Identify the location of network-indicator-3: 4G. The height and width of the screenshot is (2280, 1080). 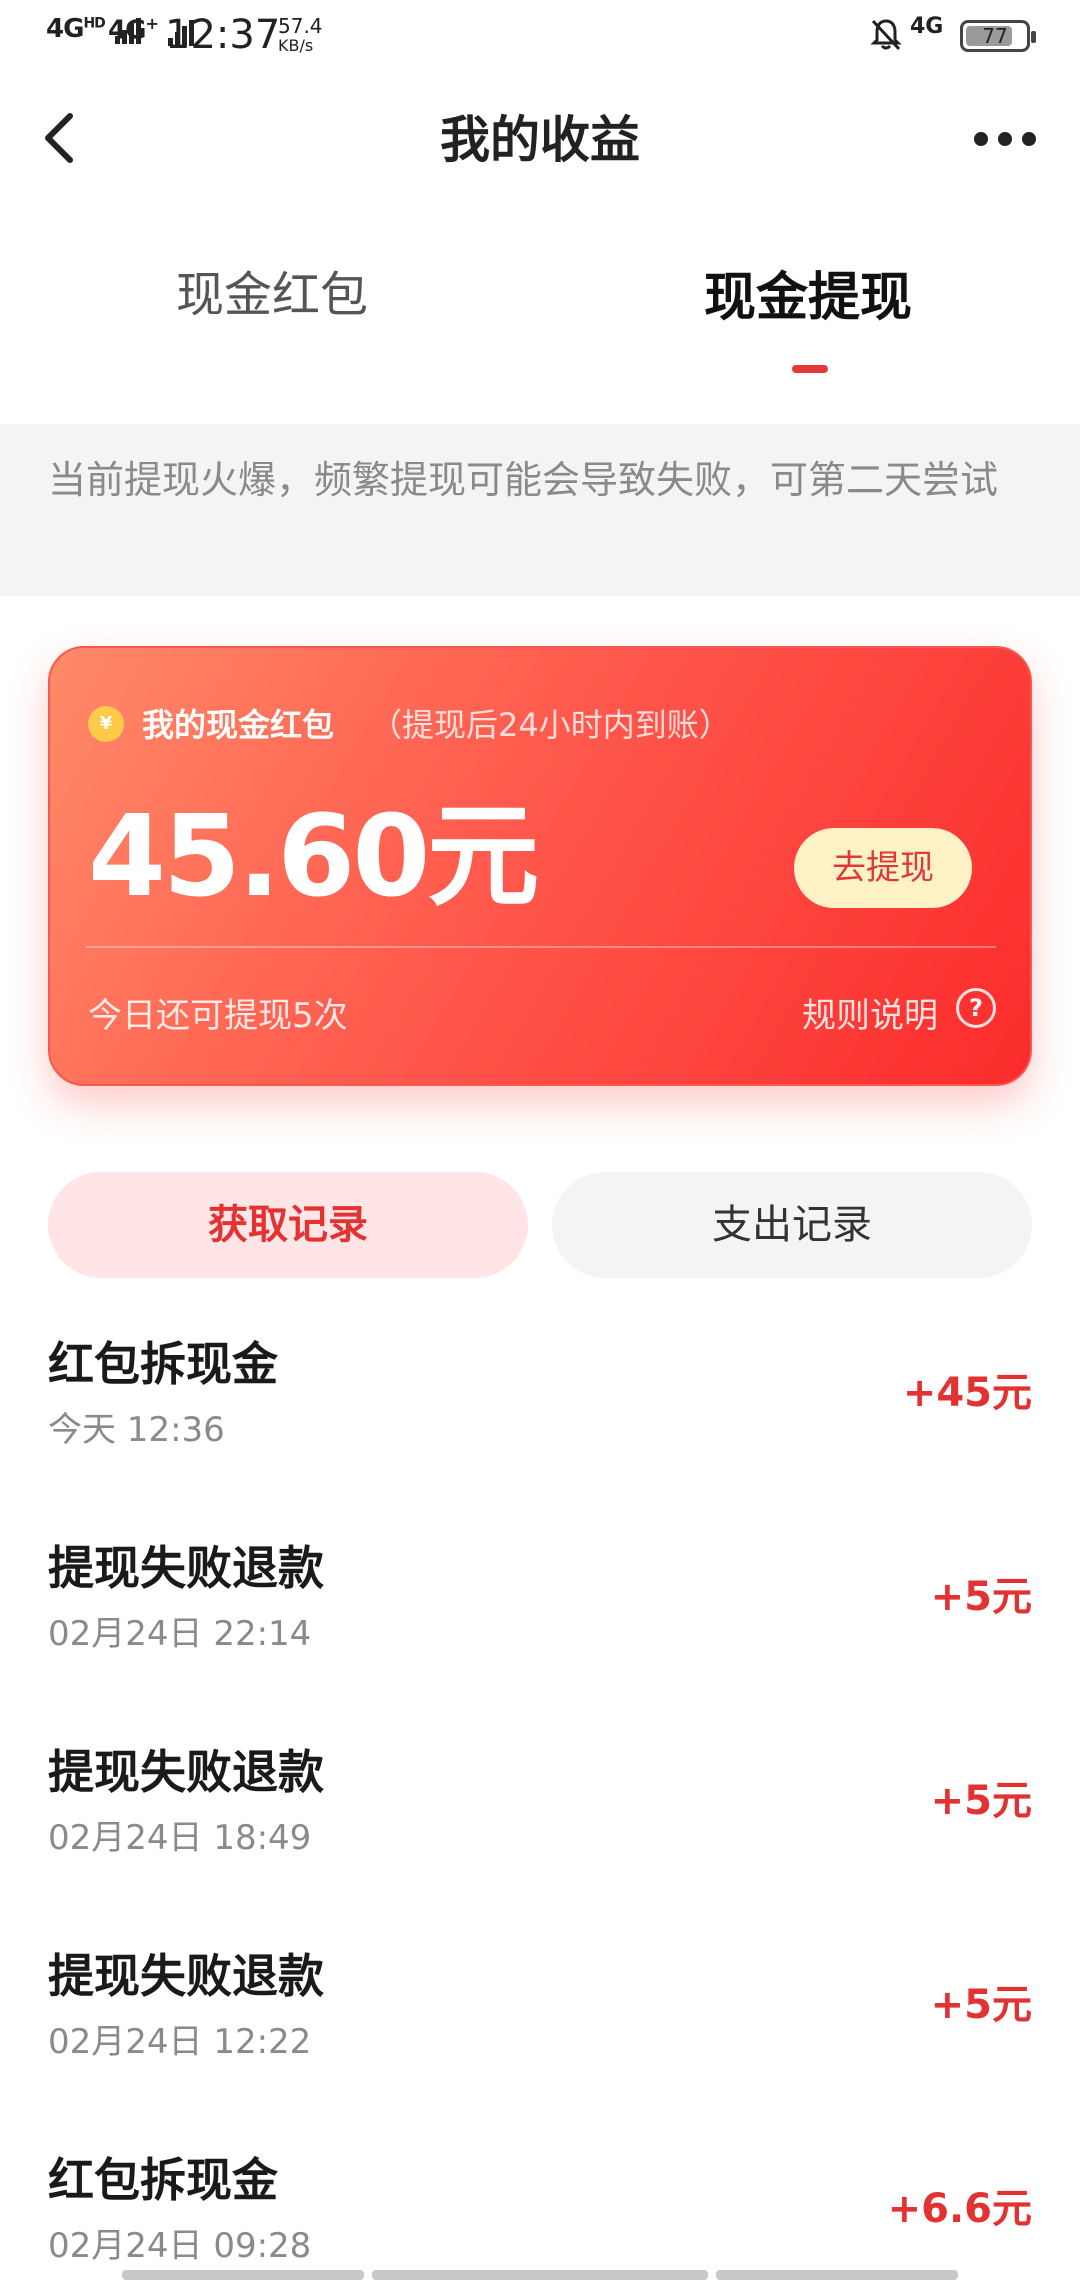
(927, 26).